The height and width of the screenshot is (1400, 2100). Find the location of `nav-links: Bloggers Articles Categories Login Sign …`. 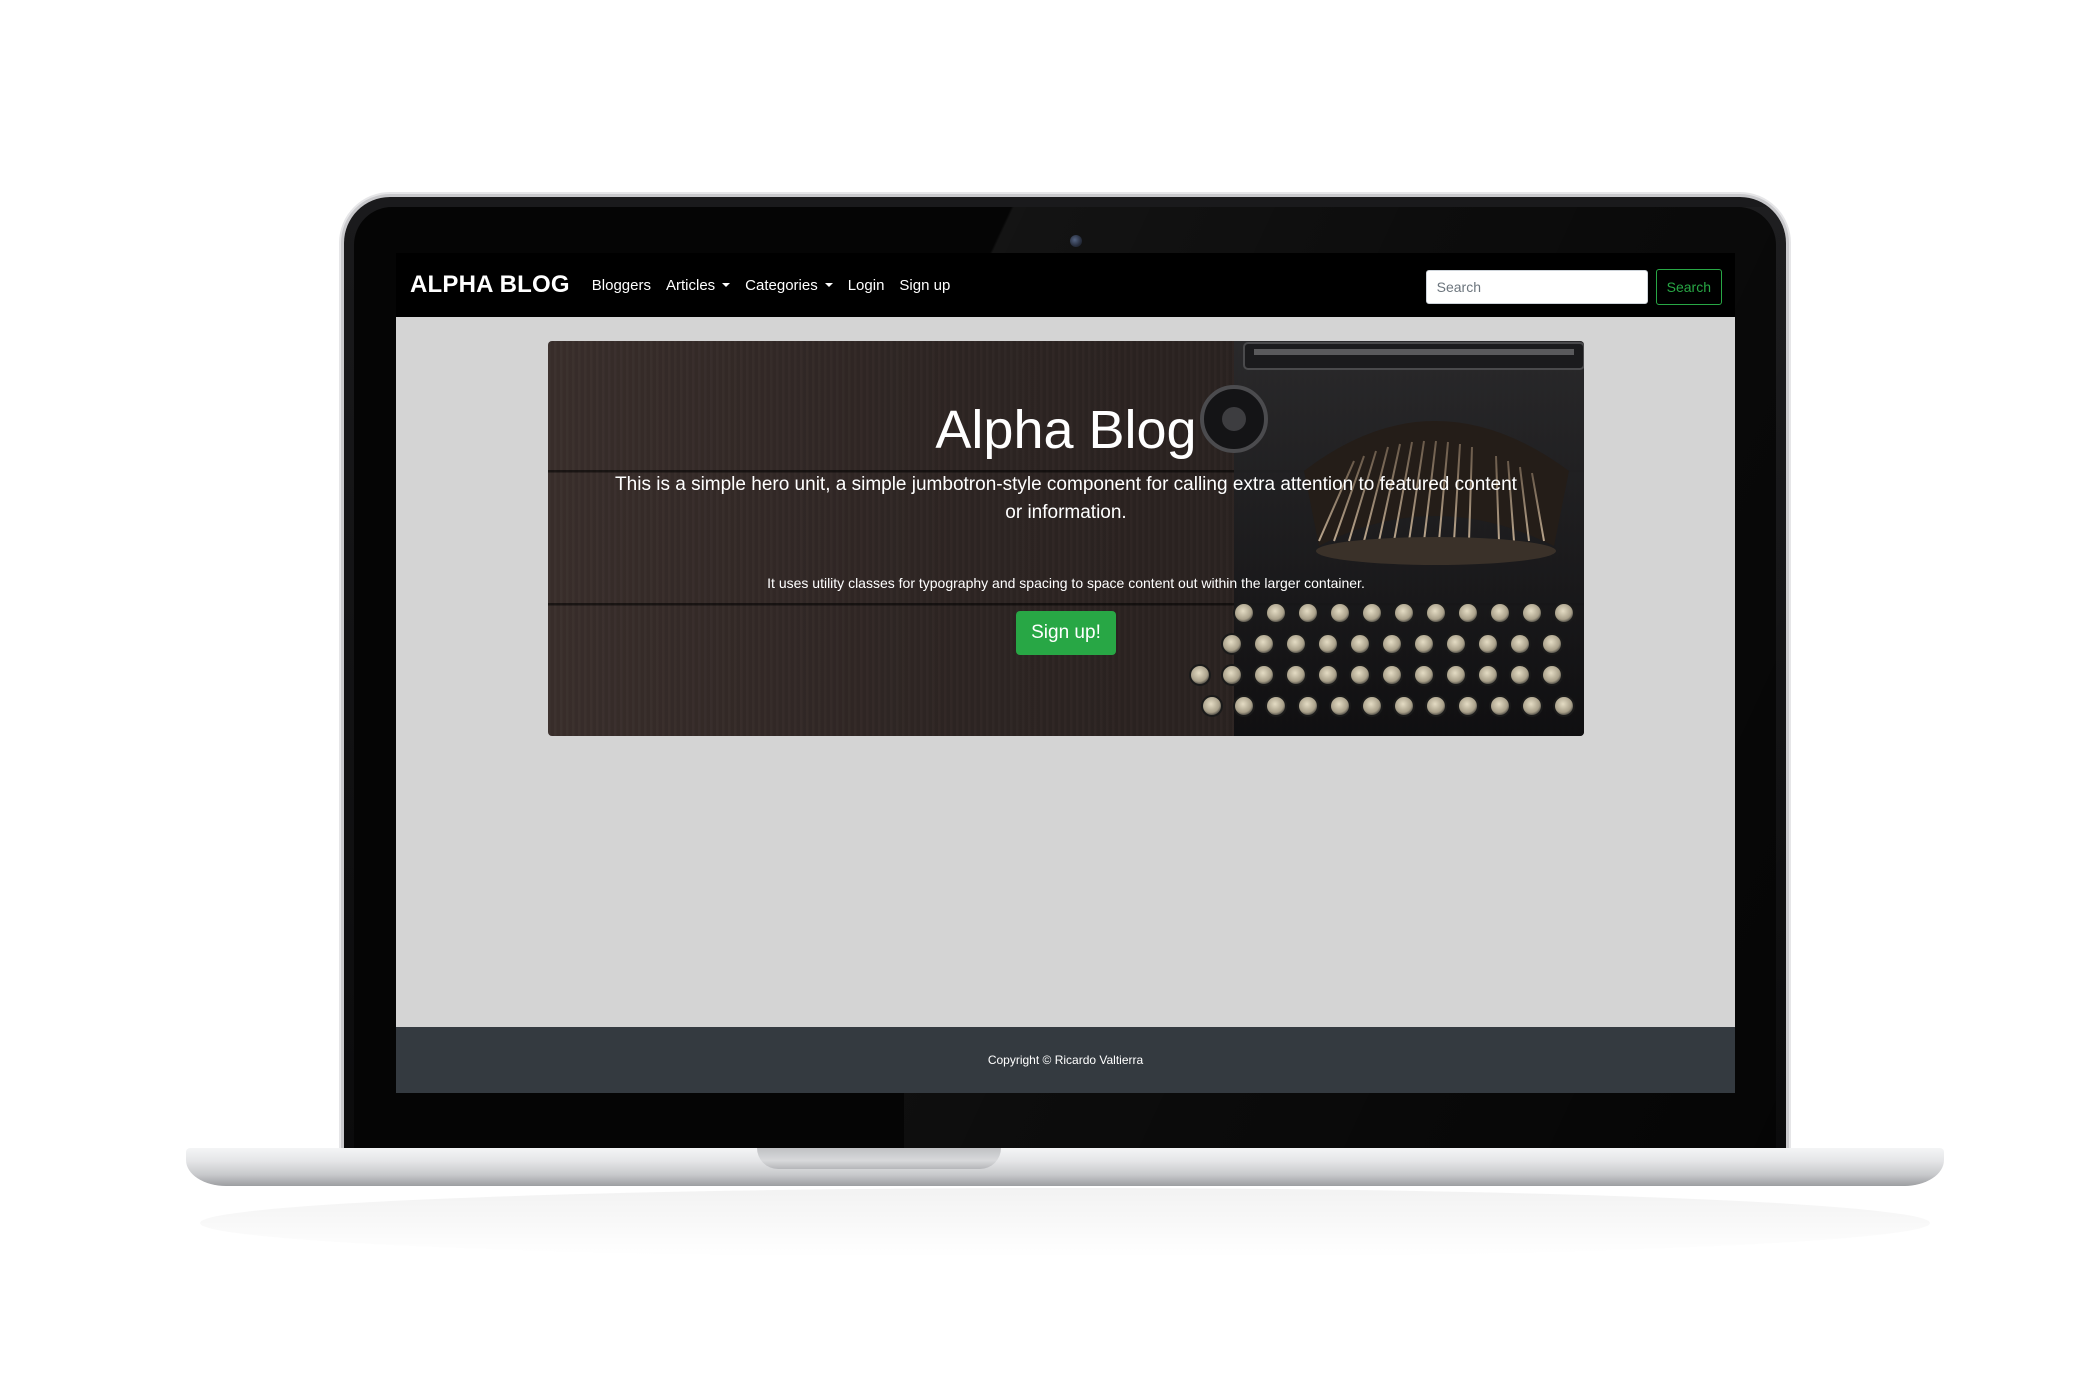

nav-links: Bloggers Articles Categories Login Sign … is located at coordinates (779, 285).